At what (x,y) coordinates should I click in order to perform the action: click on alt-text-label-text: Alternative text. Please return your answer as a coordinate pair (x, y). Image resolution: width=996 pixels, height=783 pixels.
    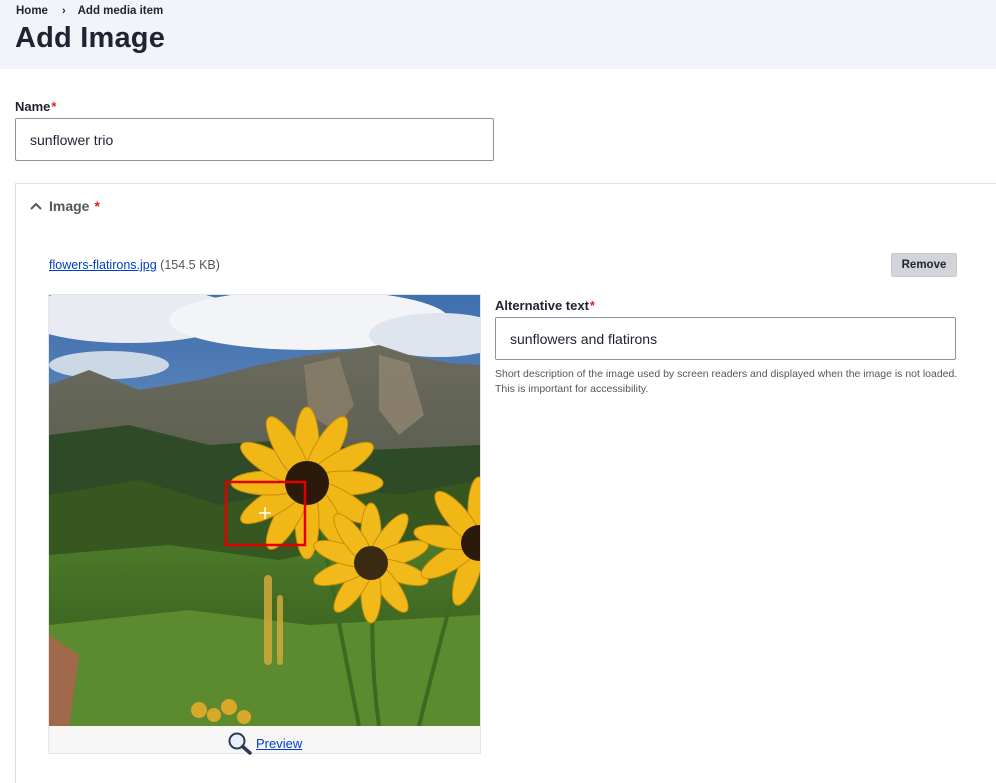
    Looking at the image, I should click on (542, 305).